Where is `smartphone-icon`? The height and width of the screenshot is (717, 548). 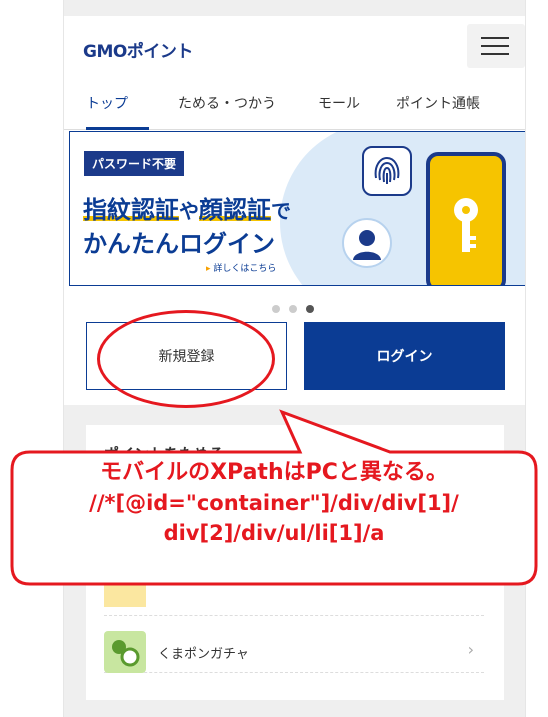
smartphone-icon is located at coordinates (466, 218).